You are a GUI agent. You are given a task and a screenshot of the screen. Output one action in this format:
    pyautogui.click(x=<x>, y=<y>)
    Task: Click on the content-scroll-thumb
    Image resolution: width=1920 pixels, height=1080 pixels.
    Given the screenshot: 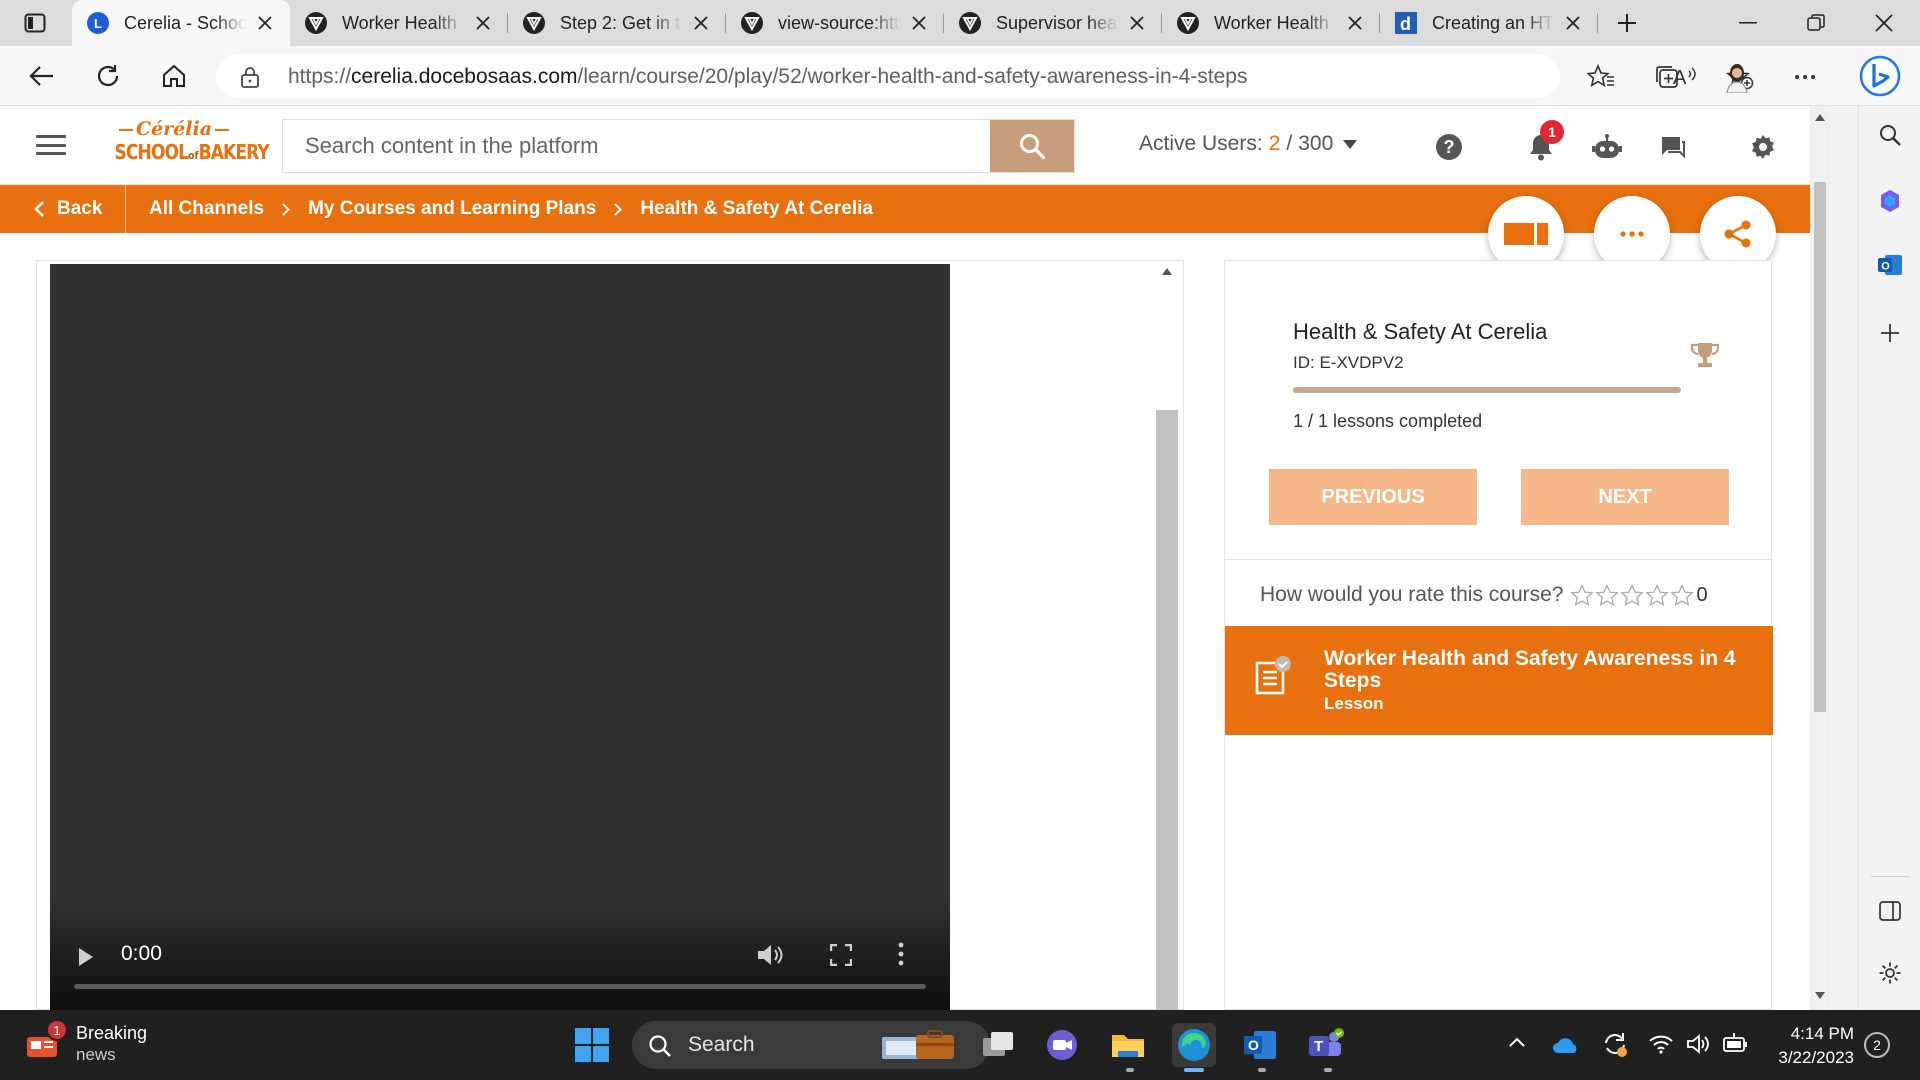 What is the action you would take?
    pyautogui.click(x=1167, y=710)
    